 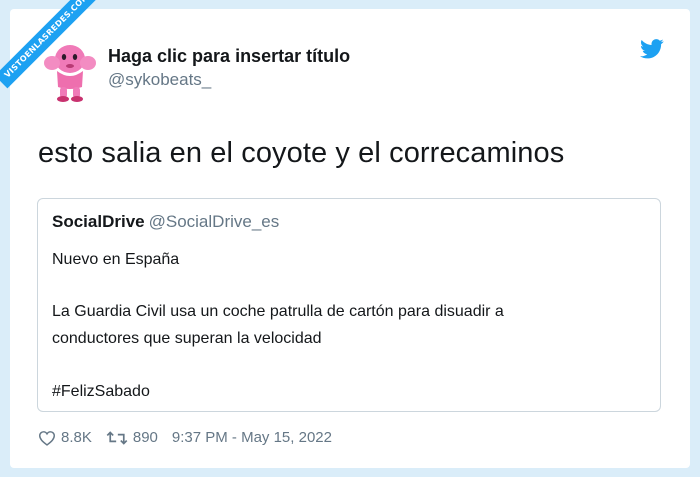 What do you see at coordinates (214, 221) in the screenshot?
I see `quoted-handle: @SocialDrive_es` at bounding box center [214, 221].